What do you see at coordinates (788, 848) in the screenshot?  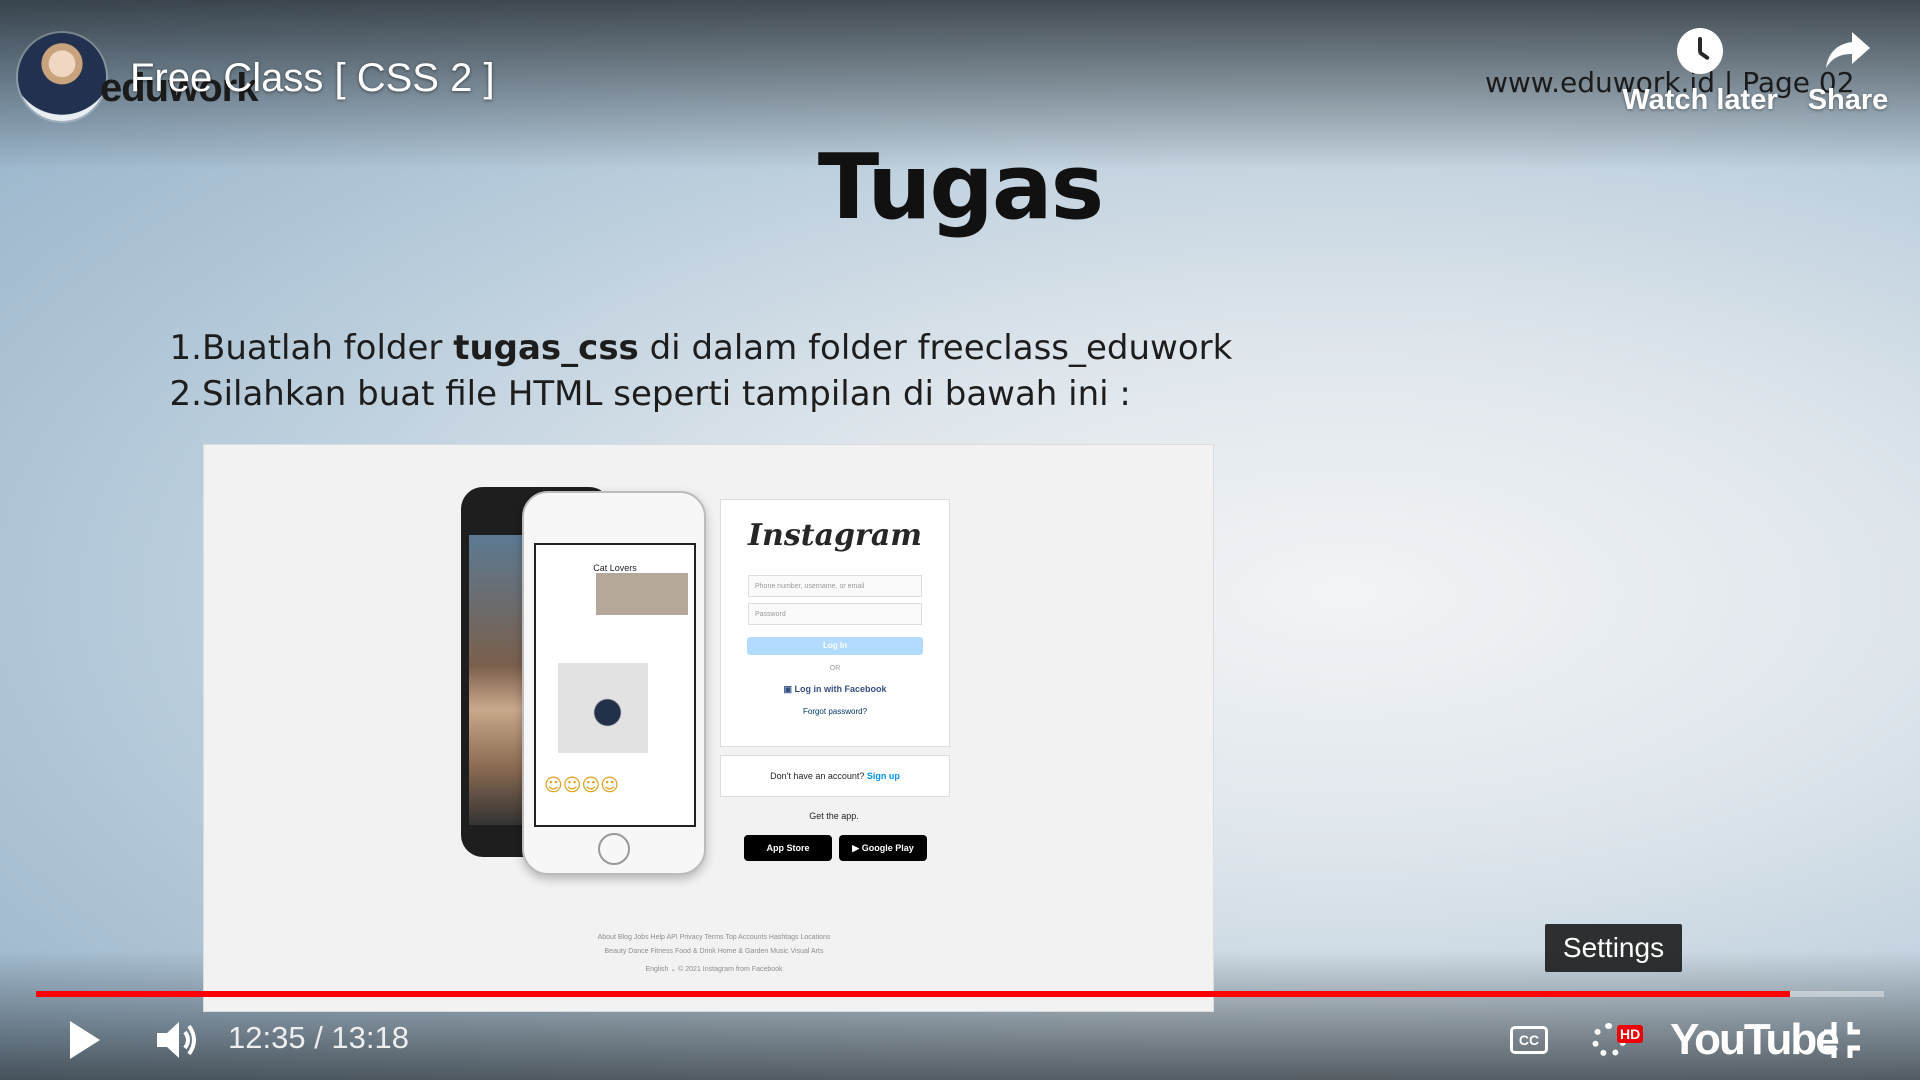 I see `app-store-badge: App Store` at bounding box center [788, 848].